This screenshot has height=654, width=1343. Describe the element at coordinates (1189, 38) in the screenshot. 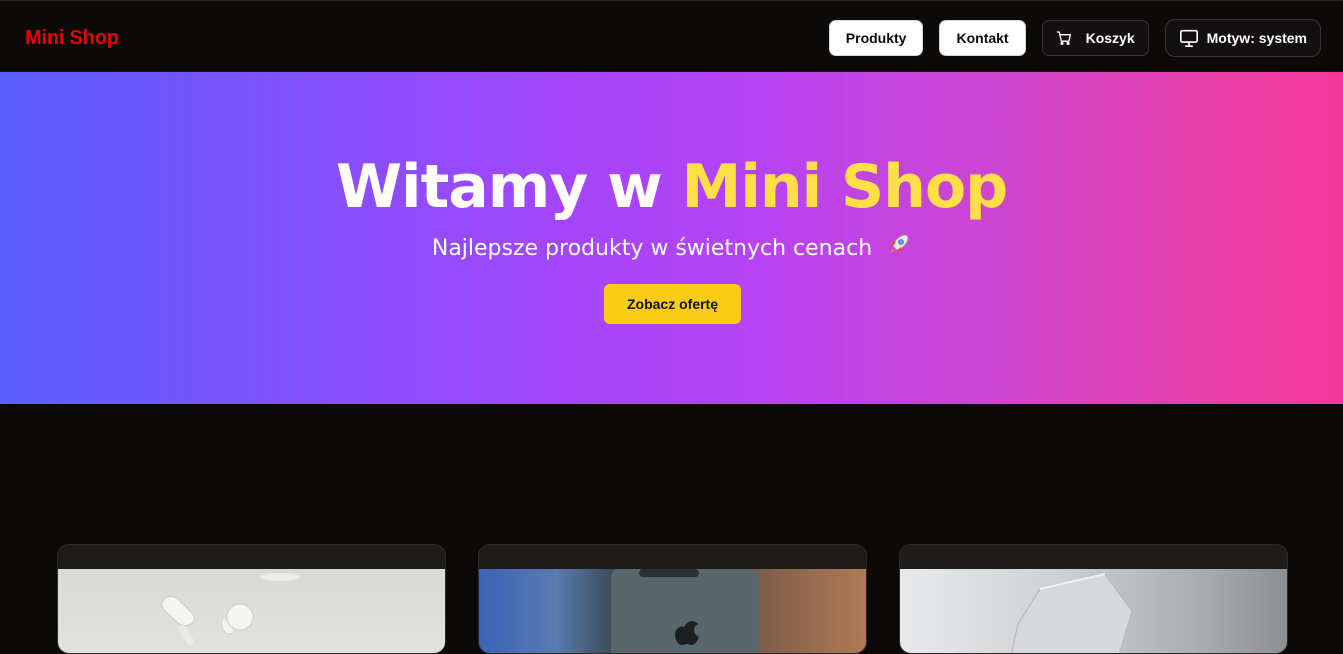

I see `monitor-icon` at that location.